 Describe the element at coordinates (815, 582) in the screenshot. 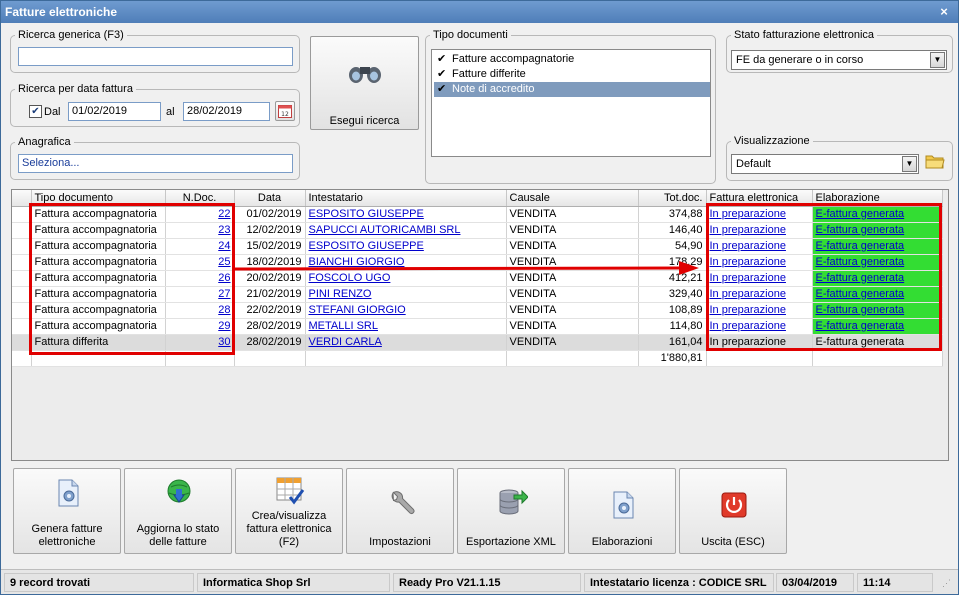

I see `status-date: 03/04/2019` at that location.